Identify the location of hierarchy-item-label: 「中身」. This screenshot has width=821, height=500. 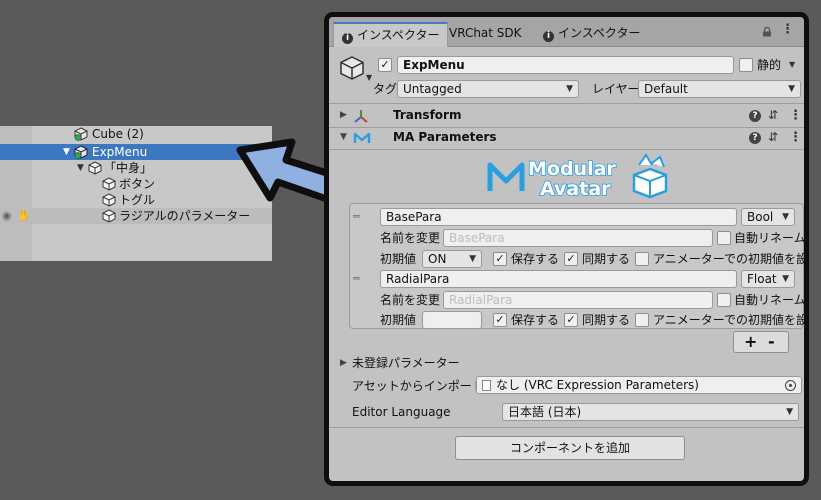
(128, 168).